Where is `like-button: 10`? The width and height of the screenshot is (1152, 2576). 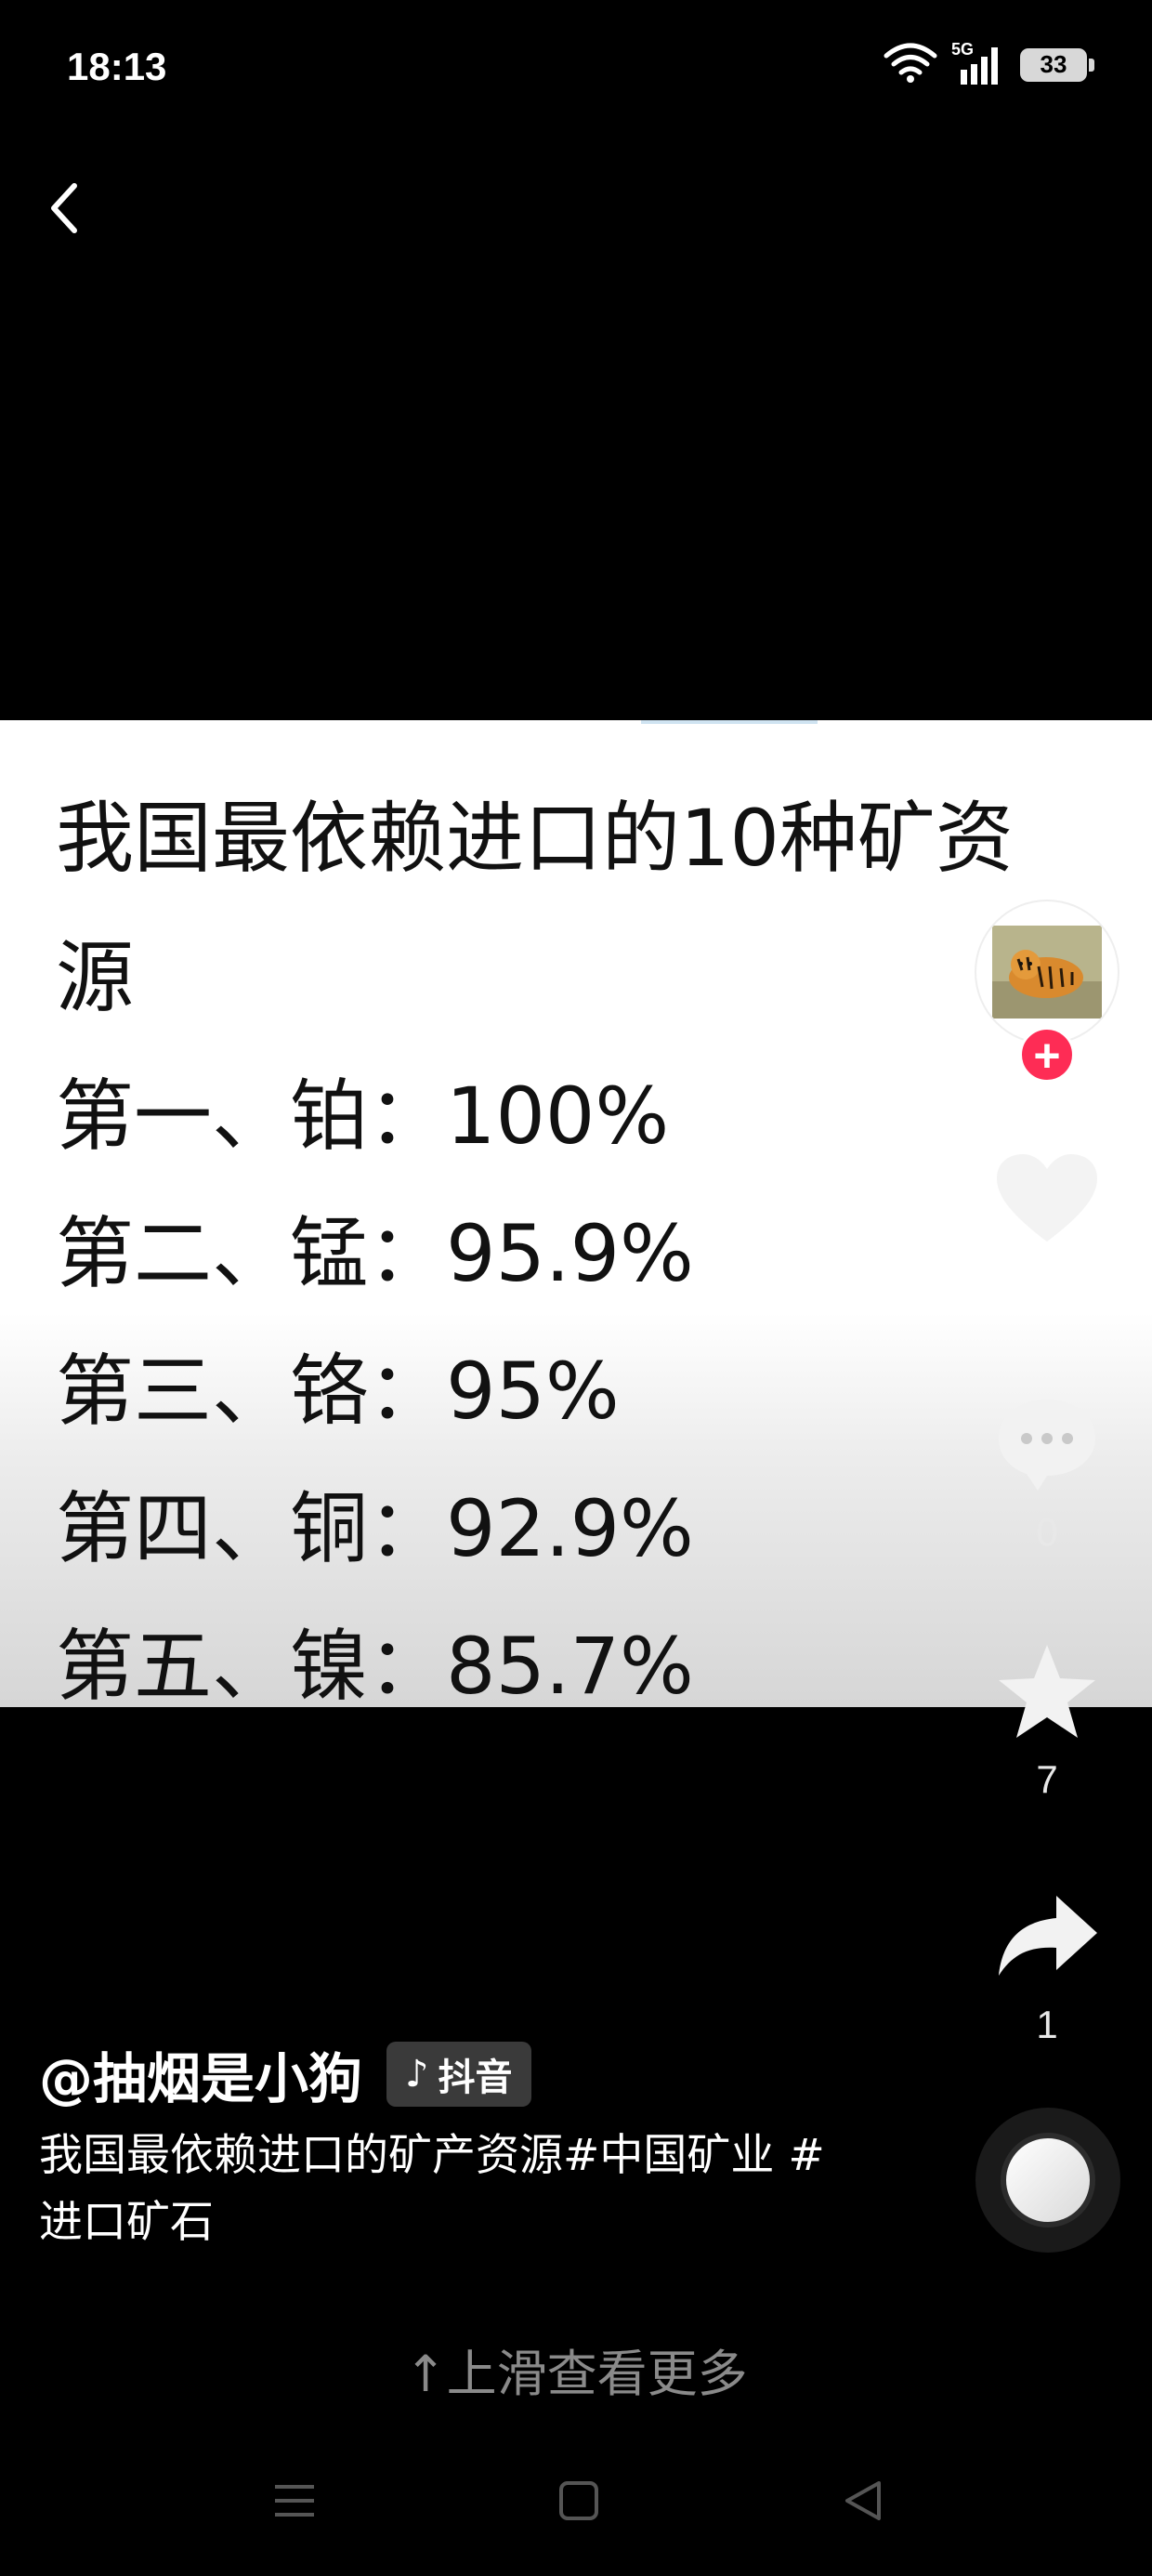
like-button: 10 is located at coordinates (1047, 1229).